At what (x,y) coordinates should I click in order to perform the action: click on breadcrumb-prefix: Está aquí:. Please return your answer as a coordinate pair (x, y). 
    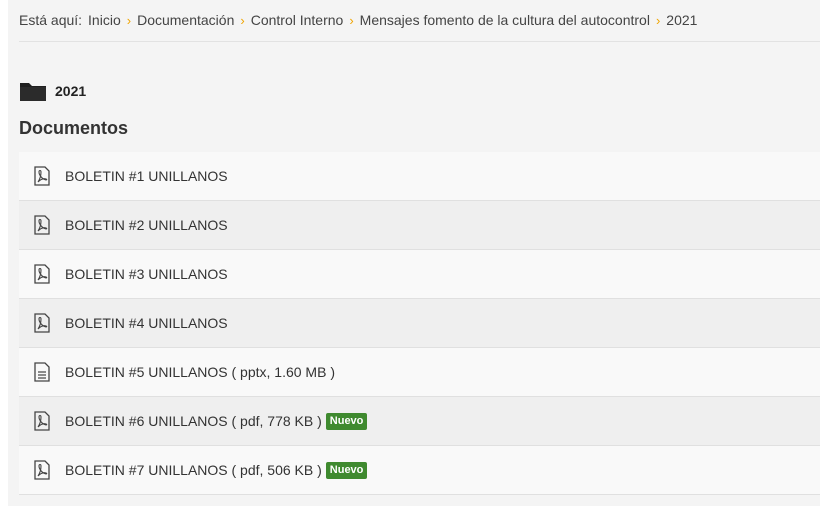
    Looking at the image, I should click on (51, 20).